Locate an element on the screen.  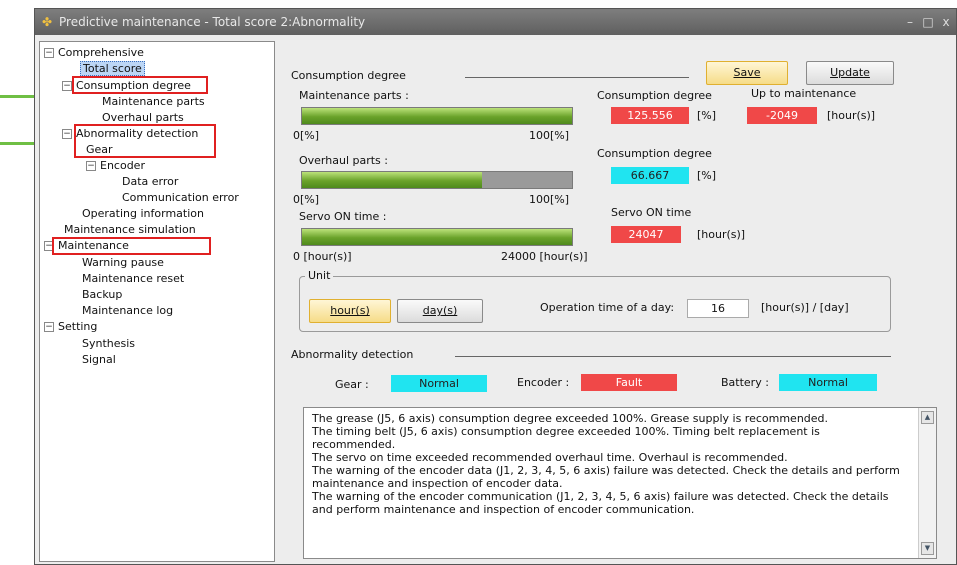
tree-item-comprehensive: − Comprehensive is located at coordinates (94, 52).